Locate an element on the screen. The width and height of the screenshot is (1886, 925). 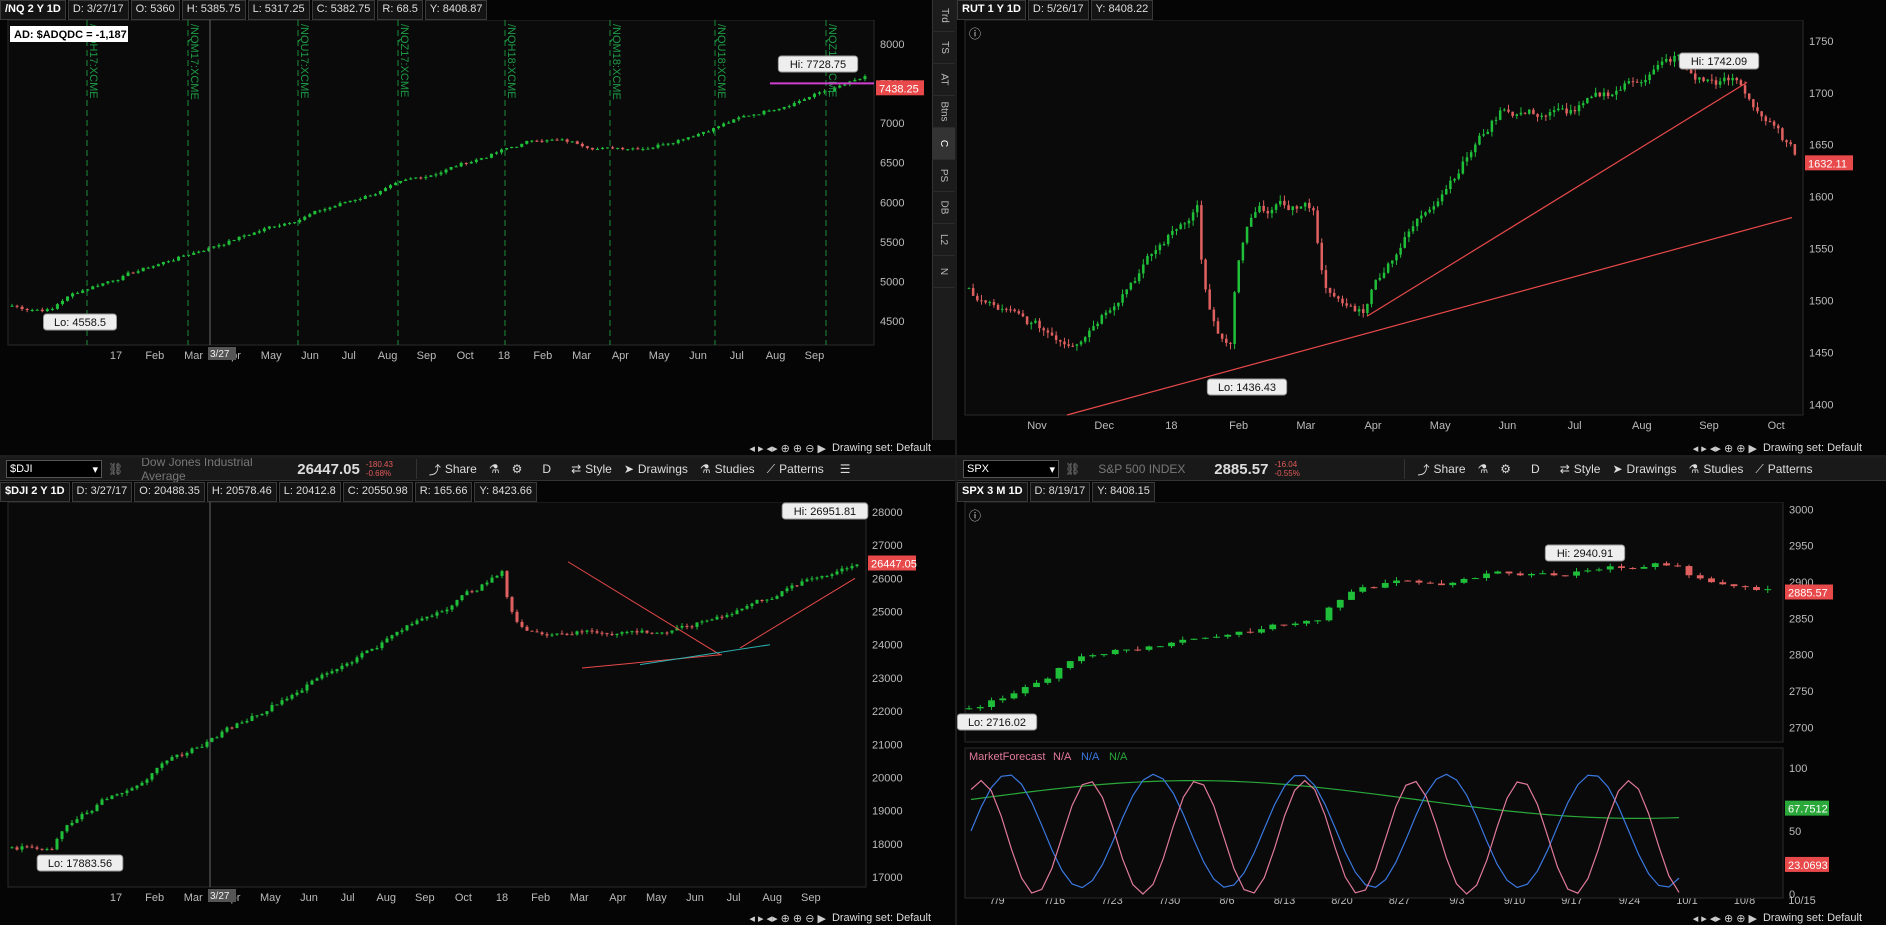
symbol-label: RUT 1 Y 1D is located at coordinates (991, 10).